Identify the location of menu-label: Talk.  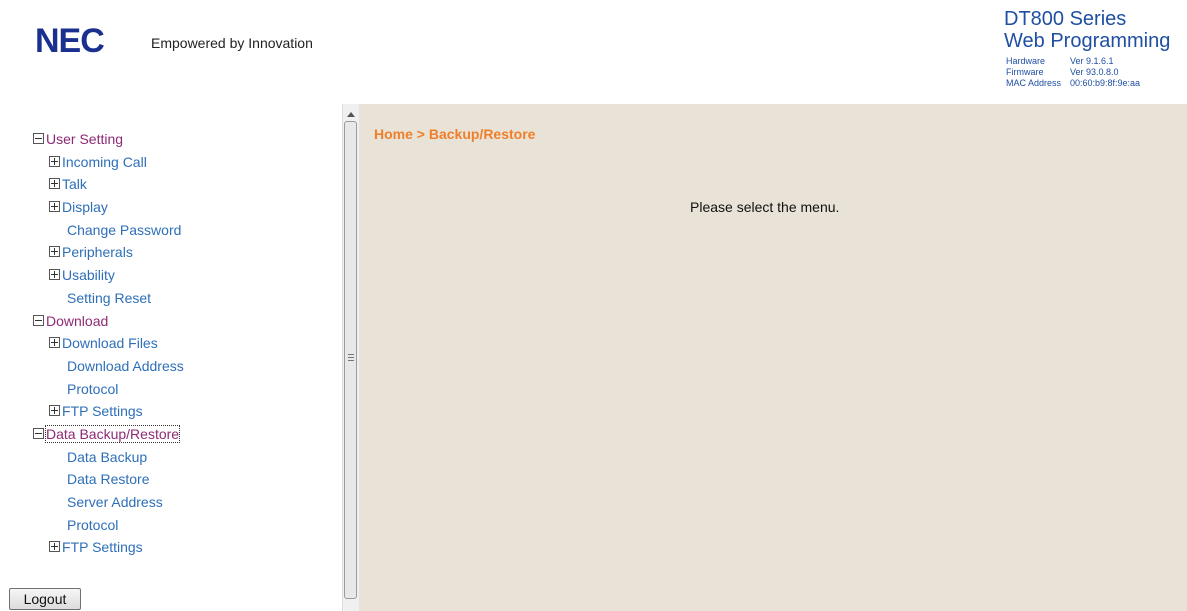
(74, 184).